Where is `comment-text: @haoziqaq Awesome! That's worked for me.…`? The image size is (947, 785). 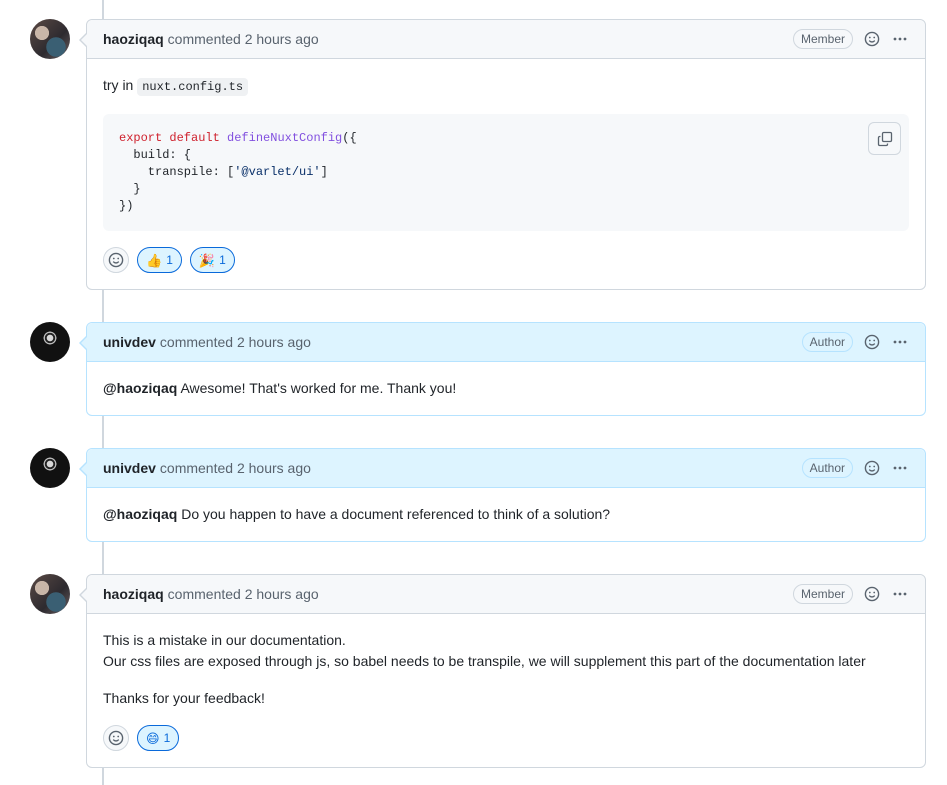
comment-text: @haoziqaq Awesome! That's worked for me.… is located at coordinates (506, 388).